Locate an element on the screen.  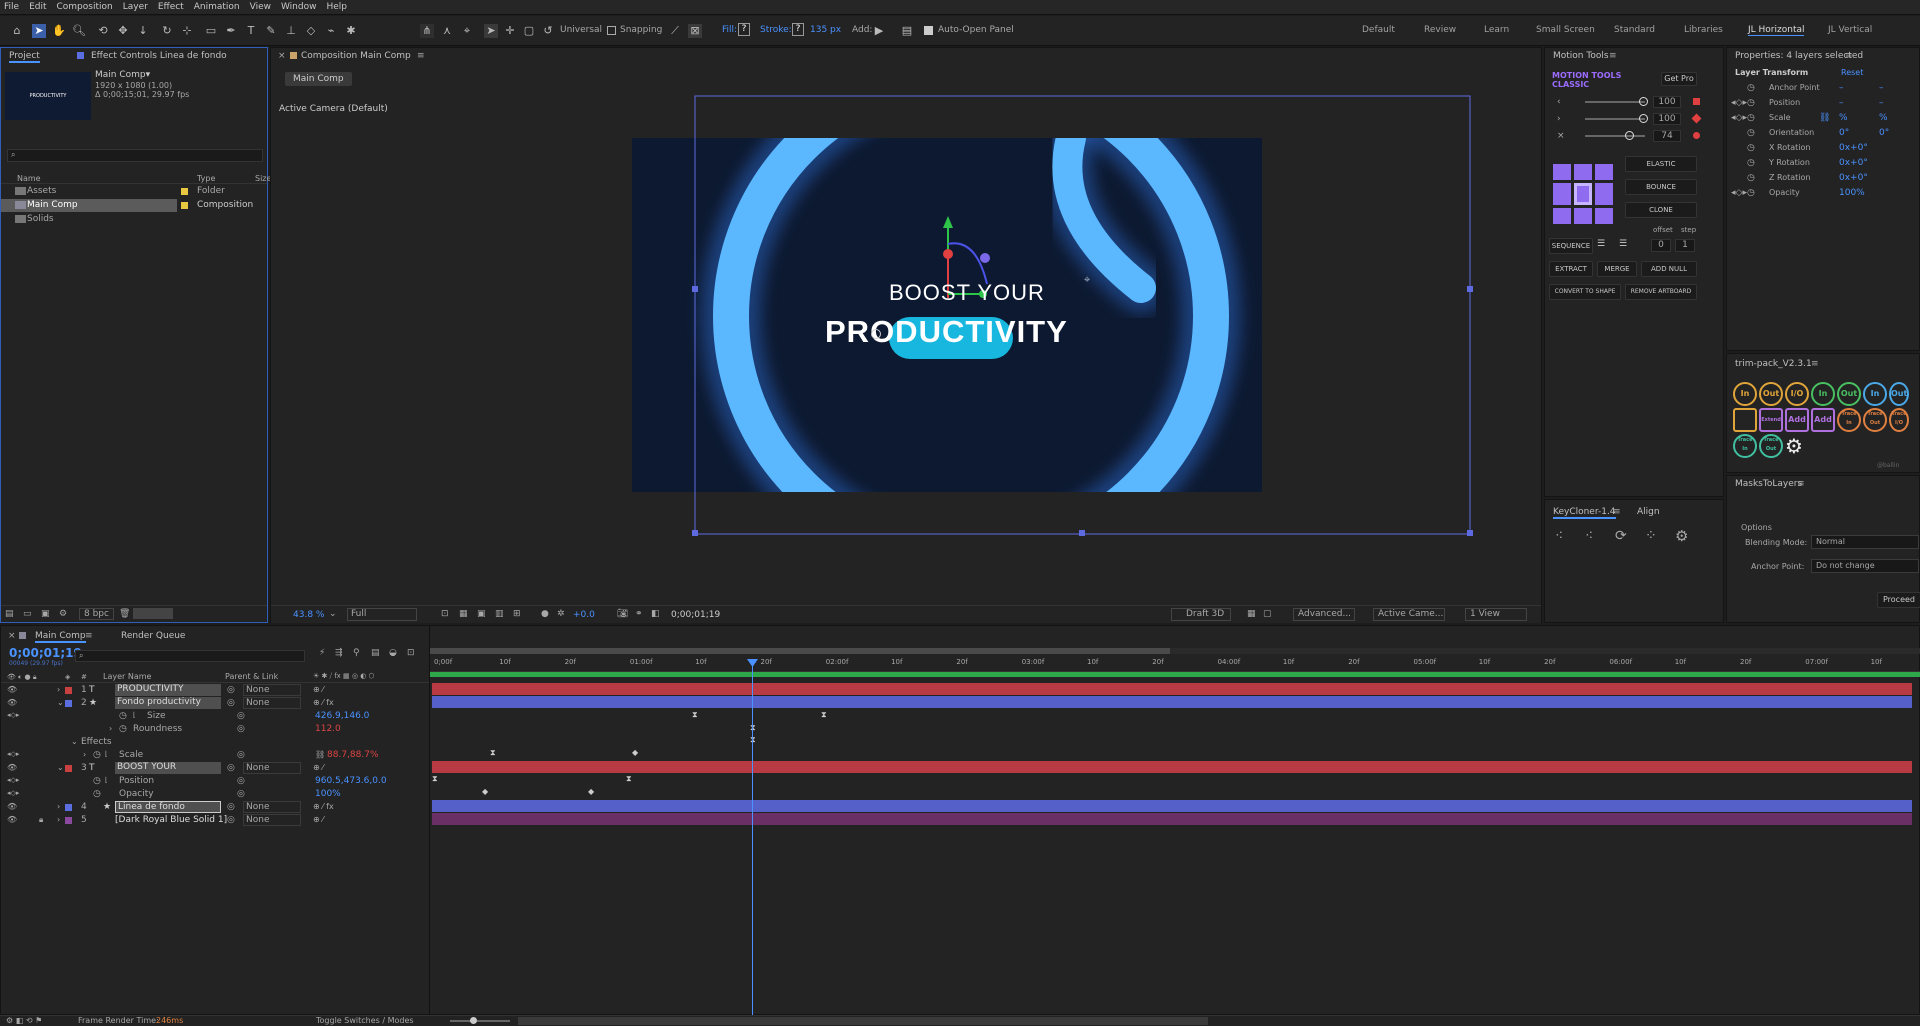
trim-add-icon: Add is located at coordinates (1797, 420).